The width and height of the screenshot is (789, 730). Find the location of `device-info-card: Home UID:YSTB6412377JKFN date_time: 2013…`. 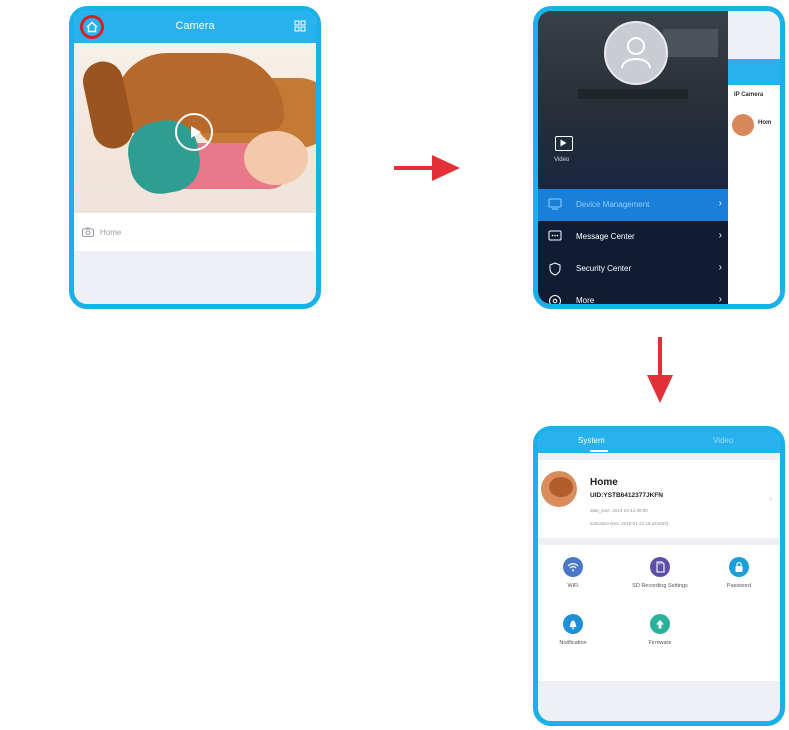

device-info-card: Home UID:YSTB6412377JKFN date_time: 2013… is located at coordinates (659, 499).